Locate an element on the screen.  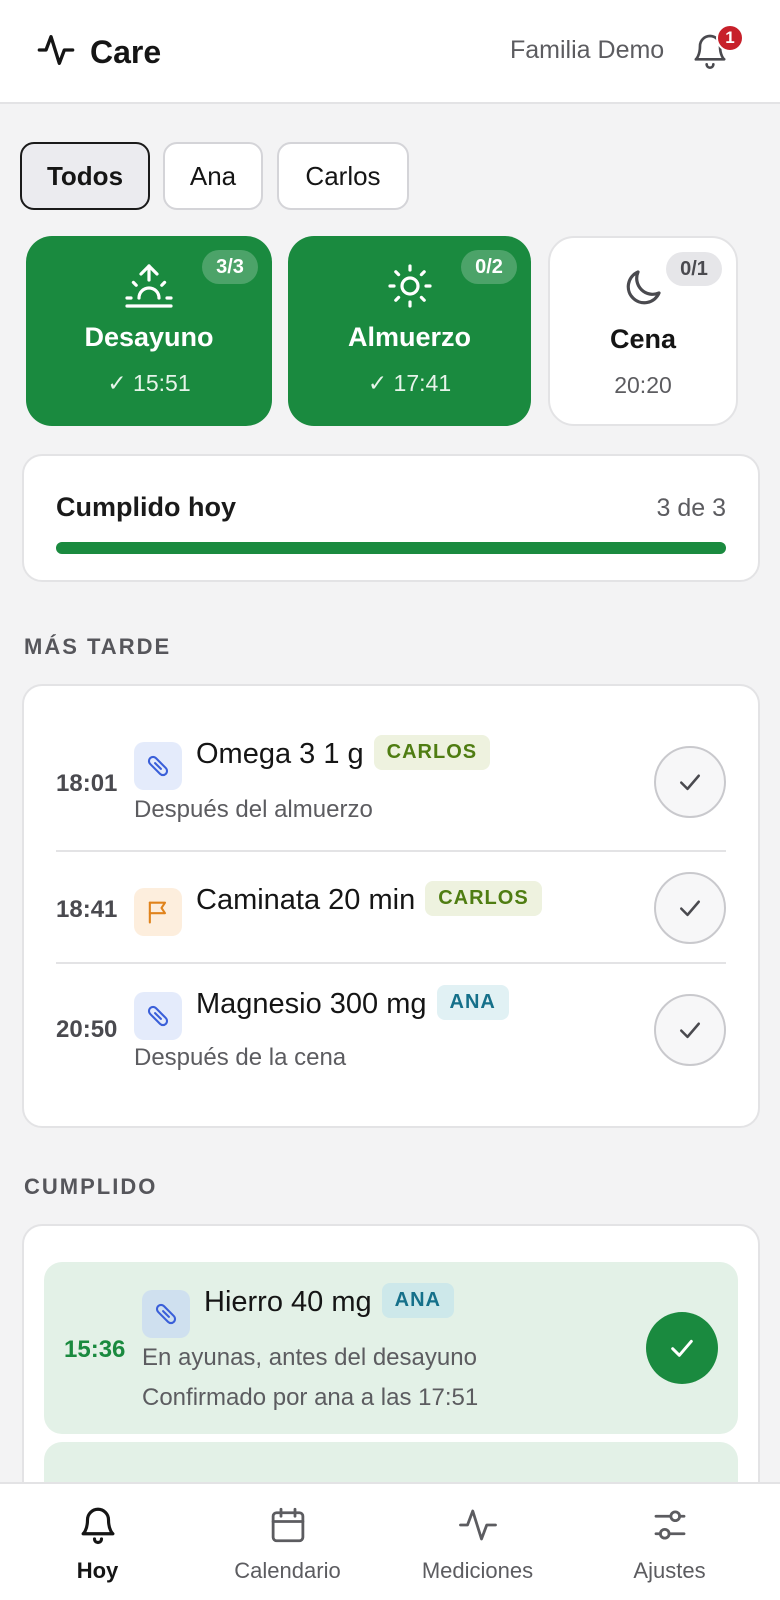
progress-bar-fill is located at coordinates (391, 548).